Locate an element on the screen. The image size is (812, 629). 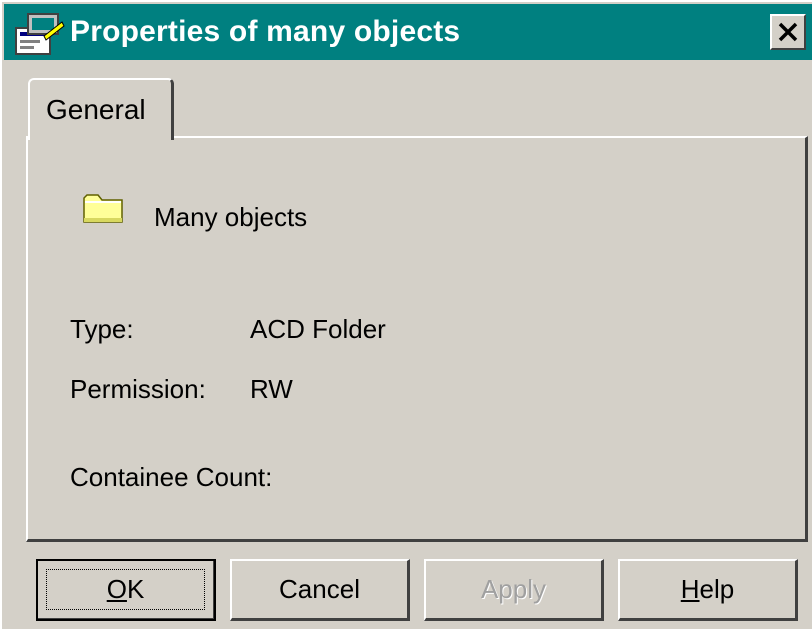
close-icon is located at coordinates (788, 32).